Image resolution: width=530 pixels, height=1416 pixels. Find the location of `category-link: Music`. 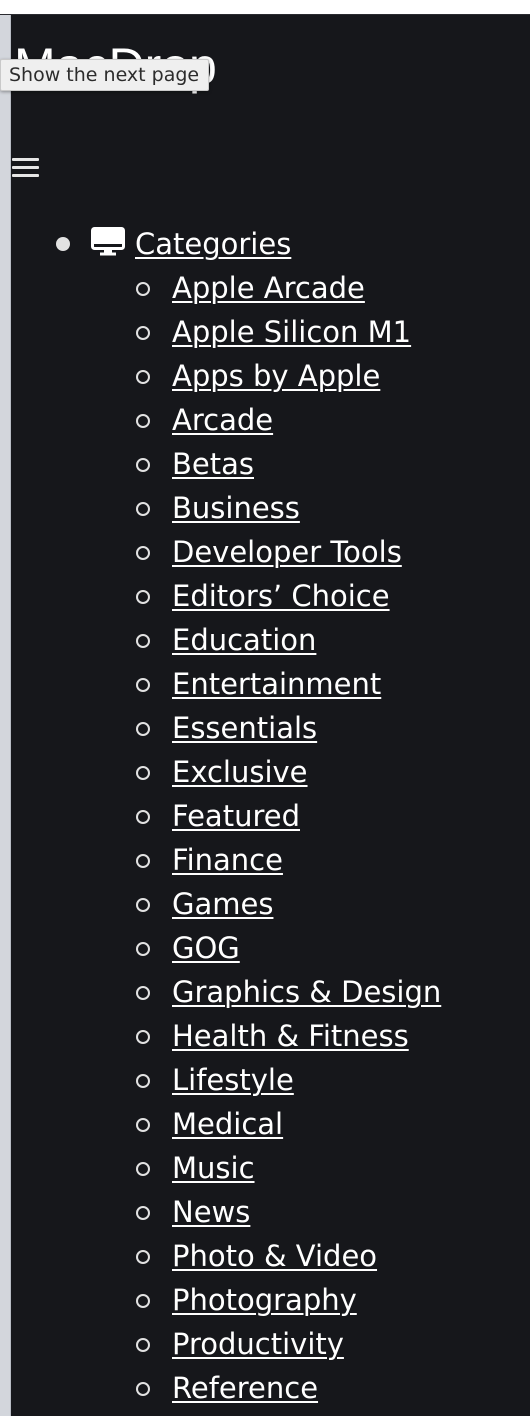

category-link: Music is located at coordinates (213, 1168).